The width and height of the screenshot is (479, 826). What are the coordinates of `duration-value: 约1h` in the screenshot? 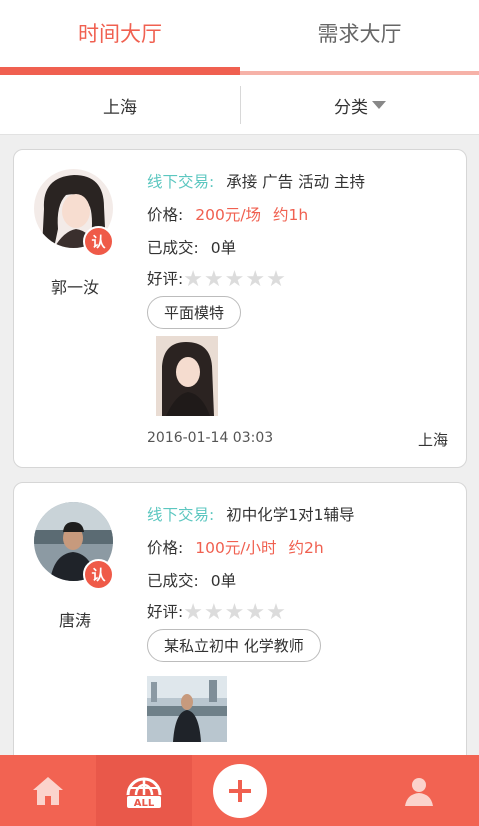 It's located at (291, 215).